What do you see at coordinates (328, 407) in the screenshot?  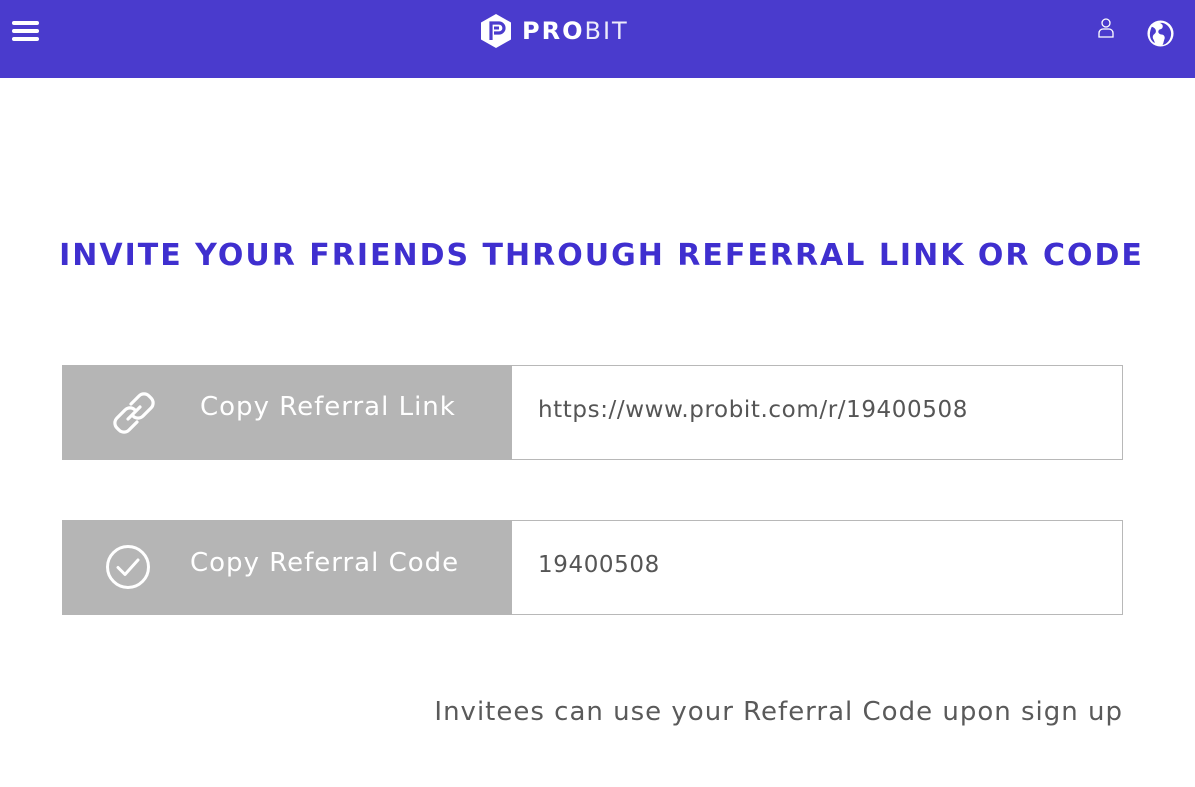 I see `copy-referral-link-label: Copy Referral Link` at bounding box center [328, 407].